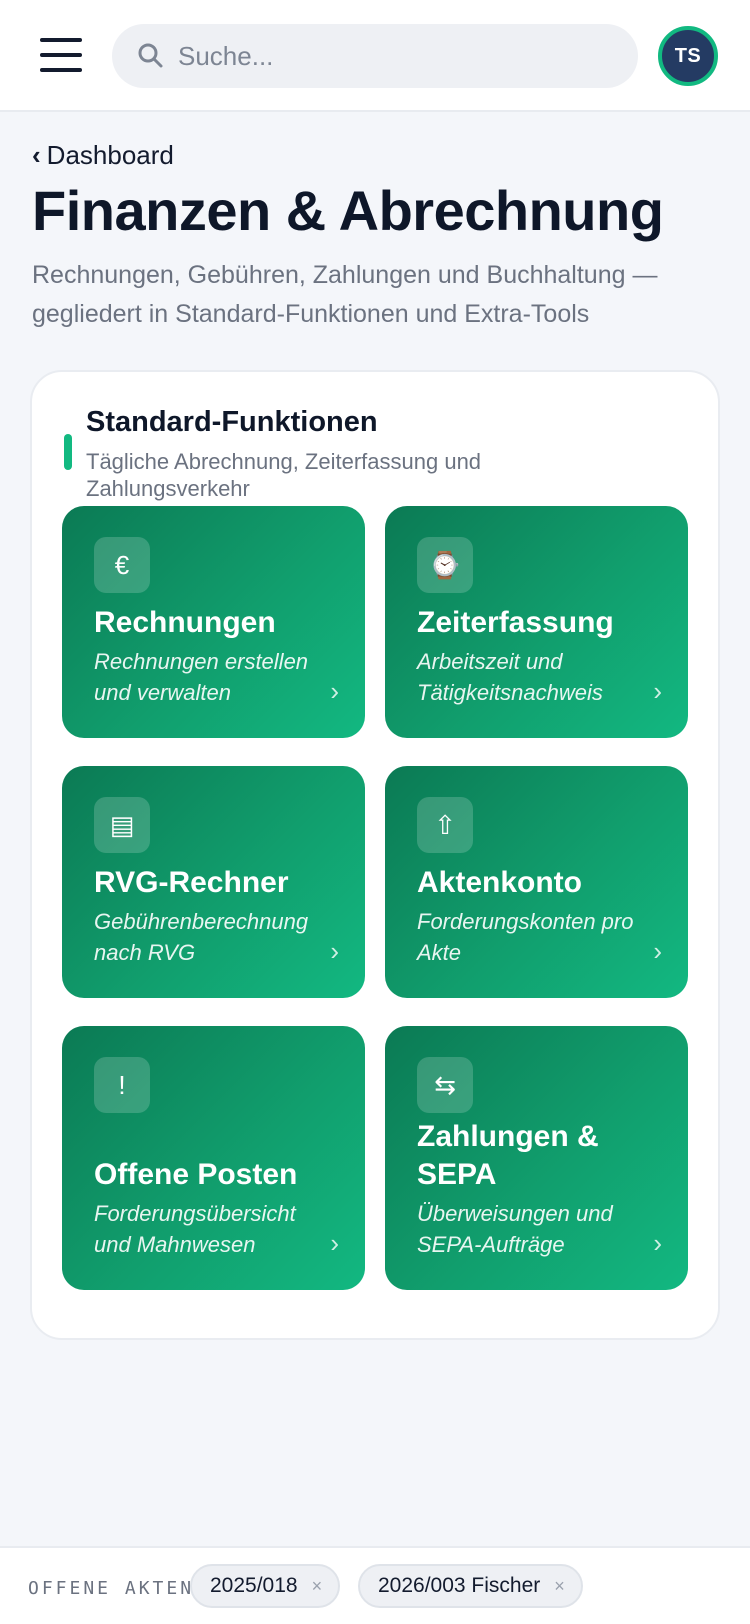  Describe the element at coordinates (445, 825) in the screenshot. I see `upload-icon: ⇧` at that location.